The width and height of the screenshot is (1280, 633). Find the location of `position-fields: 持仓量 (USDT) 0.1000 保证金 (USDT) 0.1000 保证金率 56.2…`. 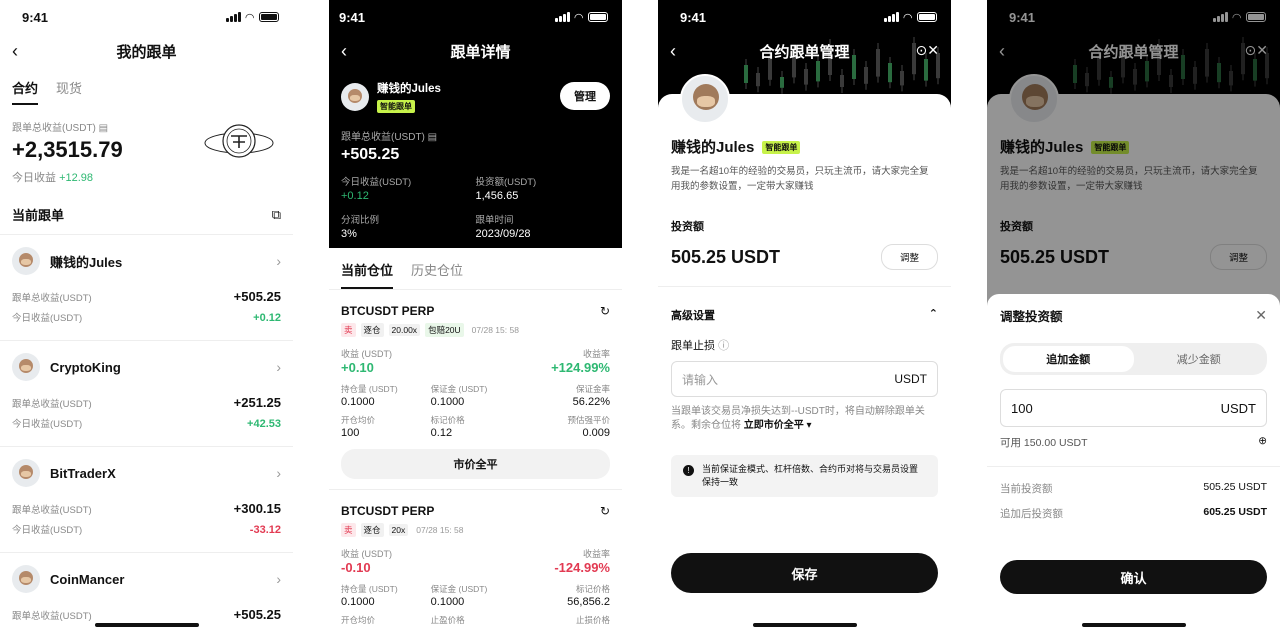

position-fields: 持仓量 (USDT) 0.1000 保证金 (USDT) 0.1000 保证金率 56.2… is located at coordinates (475, 411).